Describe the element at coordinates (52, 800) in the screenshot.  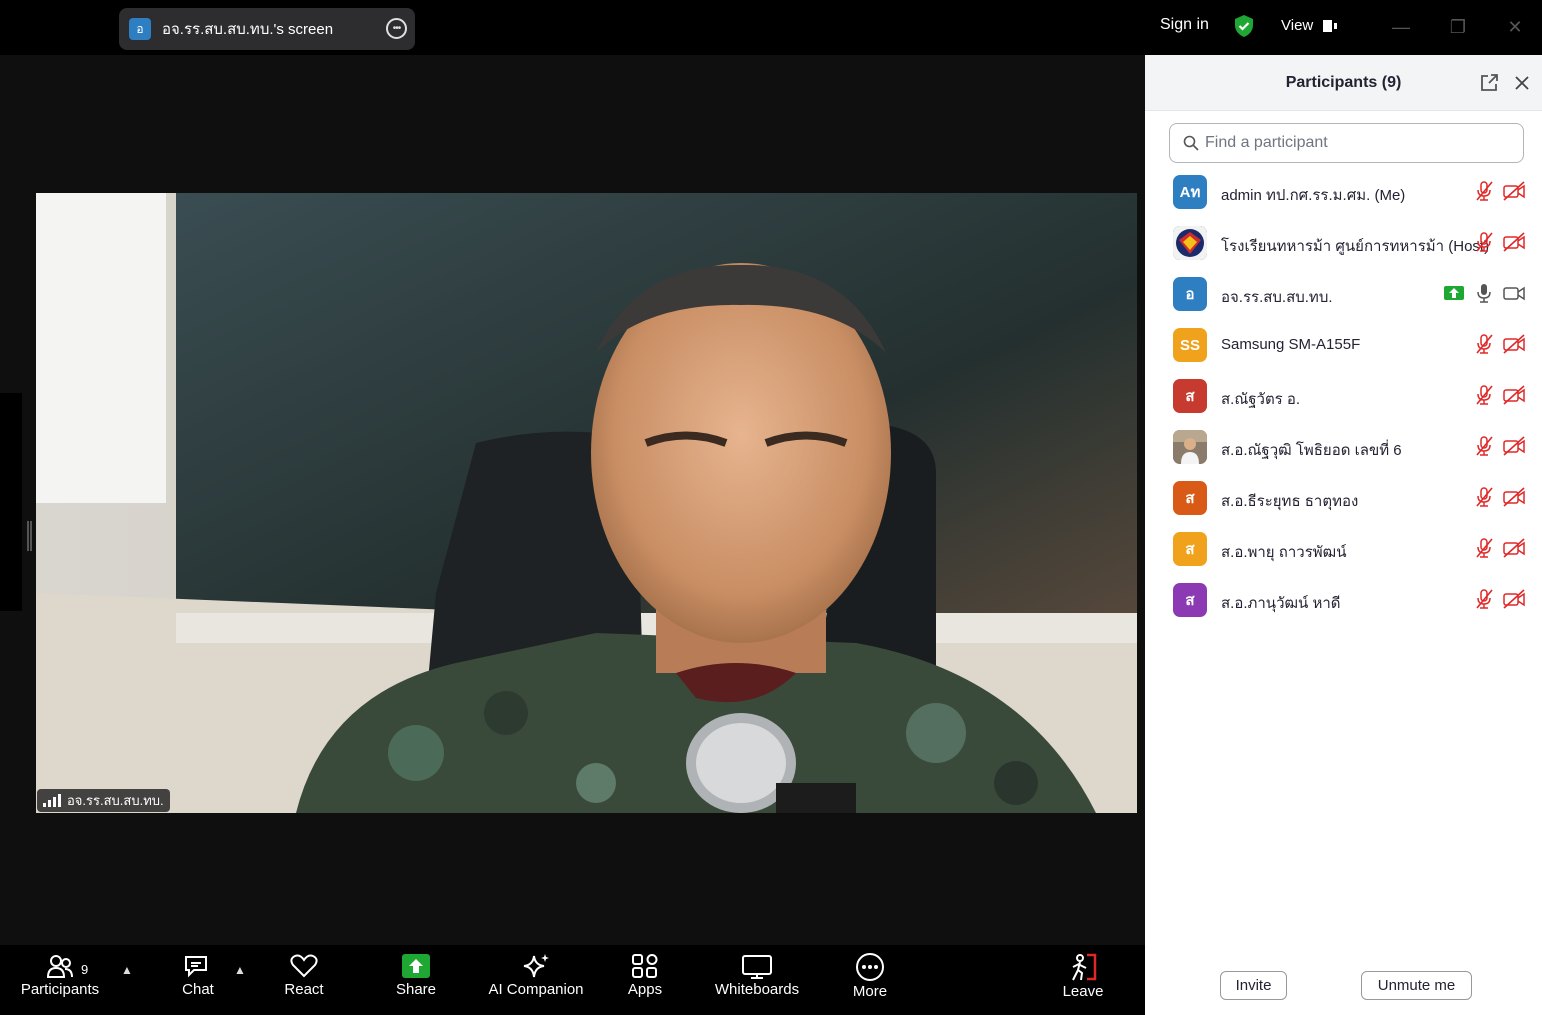
I see `connection-strength-icon` at that location.